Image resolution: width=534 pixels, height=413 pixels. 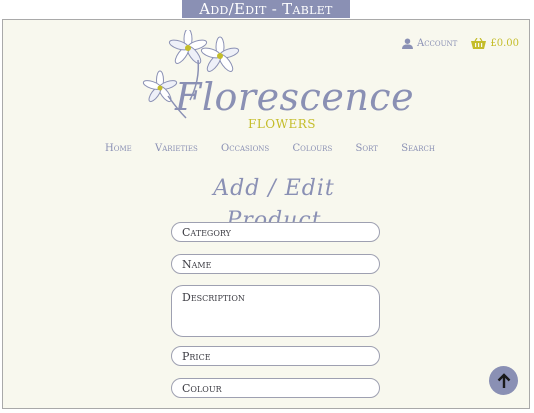 I want to click on basket-total: £0.00, so click(x=504, y=43).